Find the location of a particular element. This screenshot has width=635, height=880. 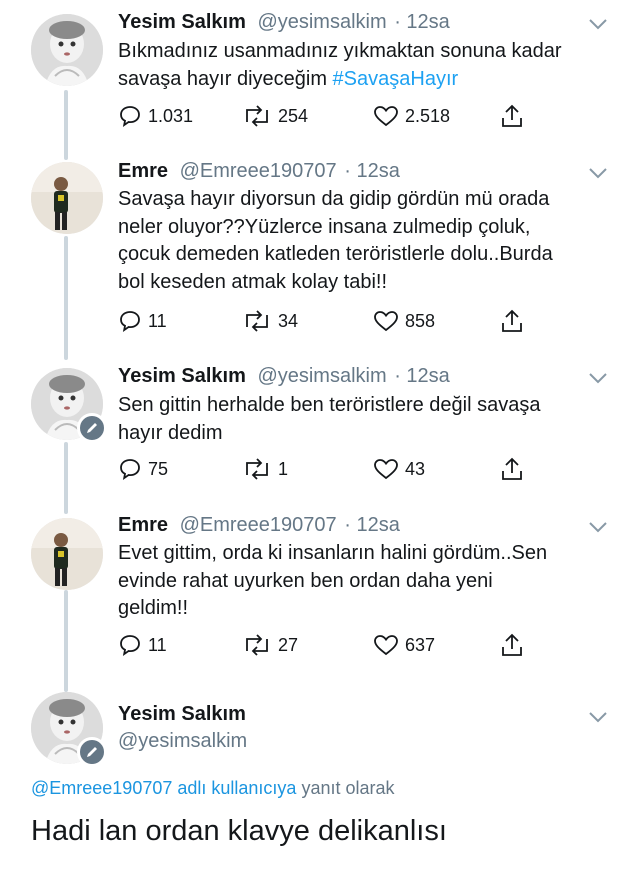

tweet-text-segment: savaşa hayır diyeceğim is located at coordinates (225, 78).